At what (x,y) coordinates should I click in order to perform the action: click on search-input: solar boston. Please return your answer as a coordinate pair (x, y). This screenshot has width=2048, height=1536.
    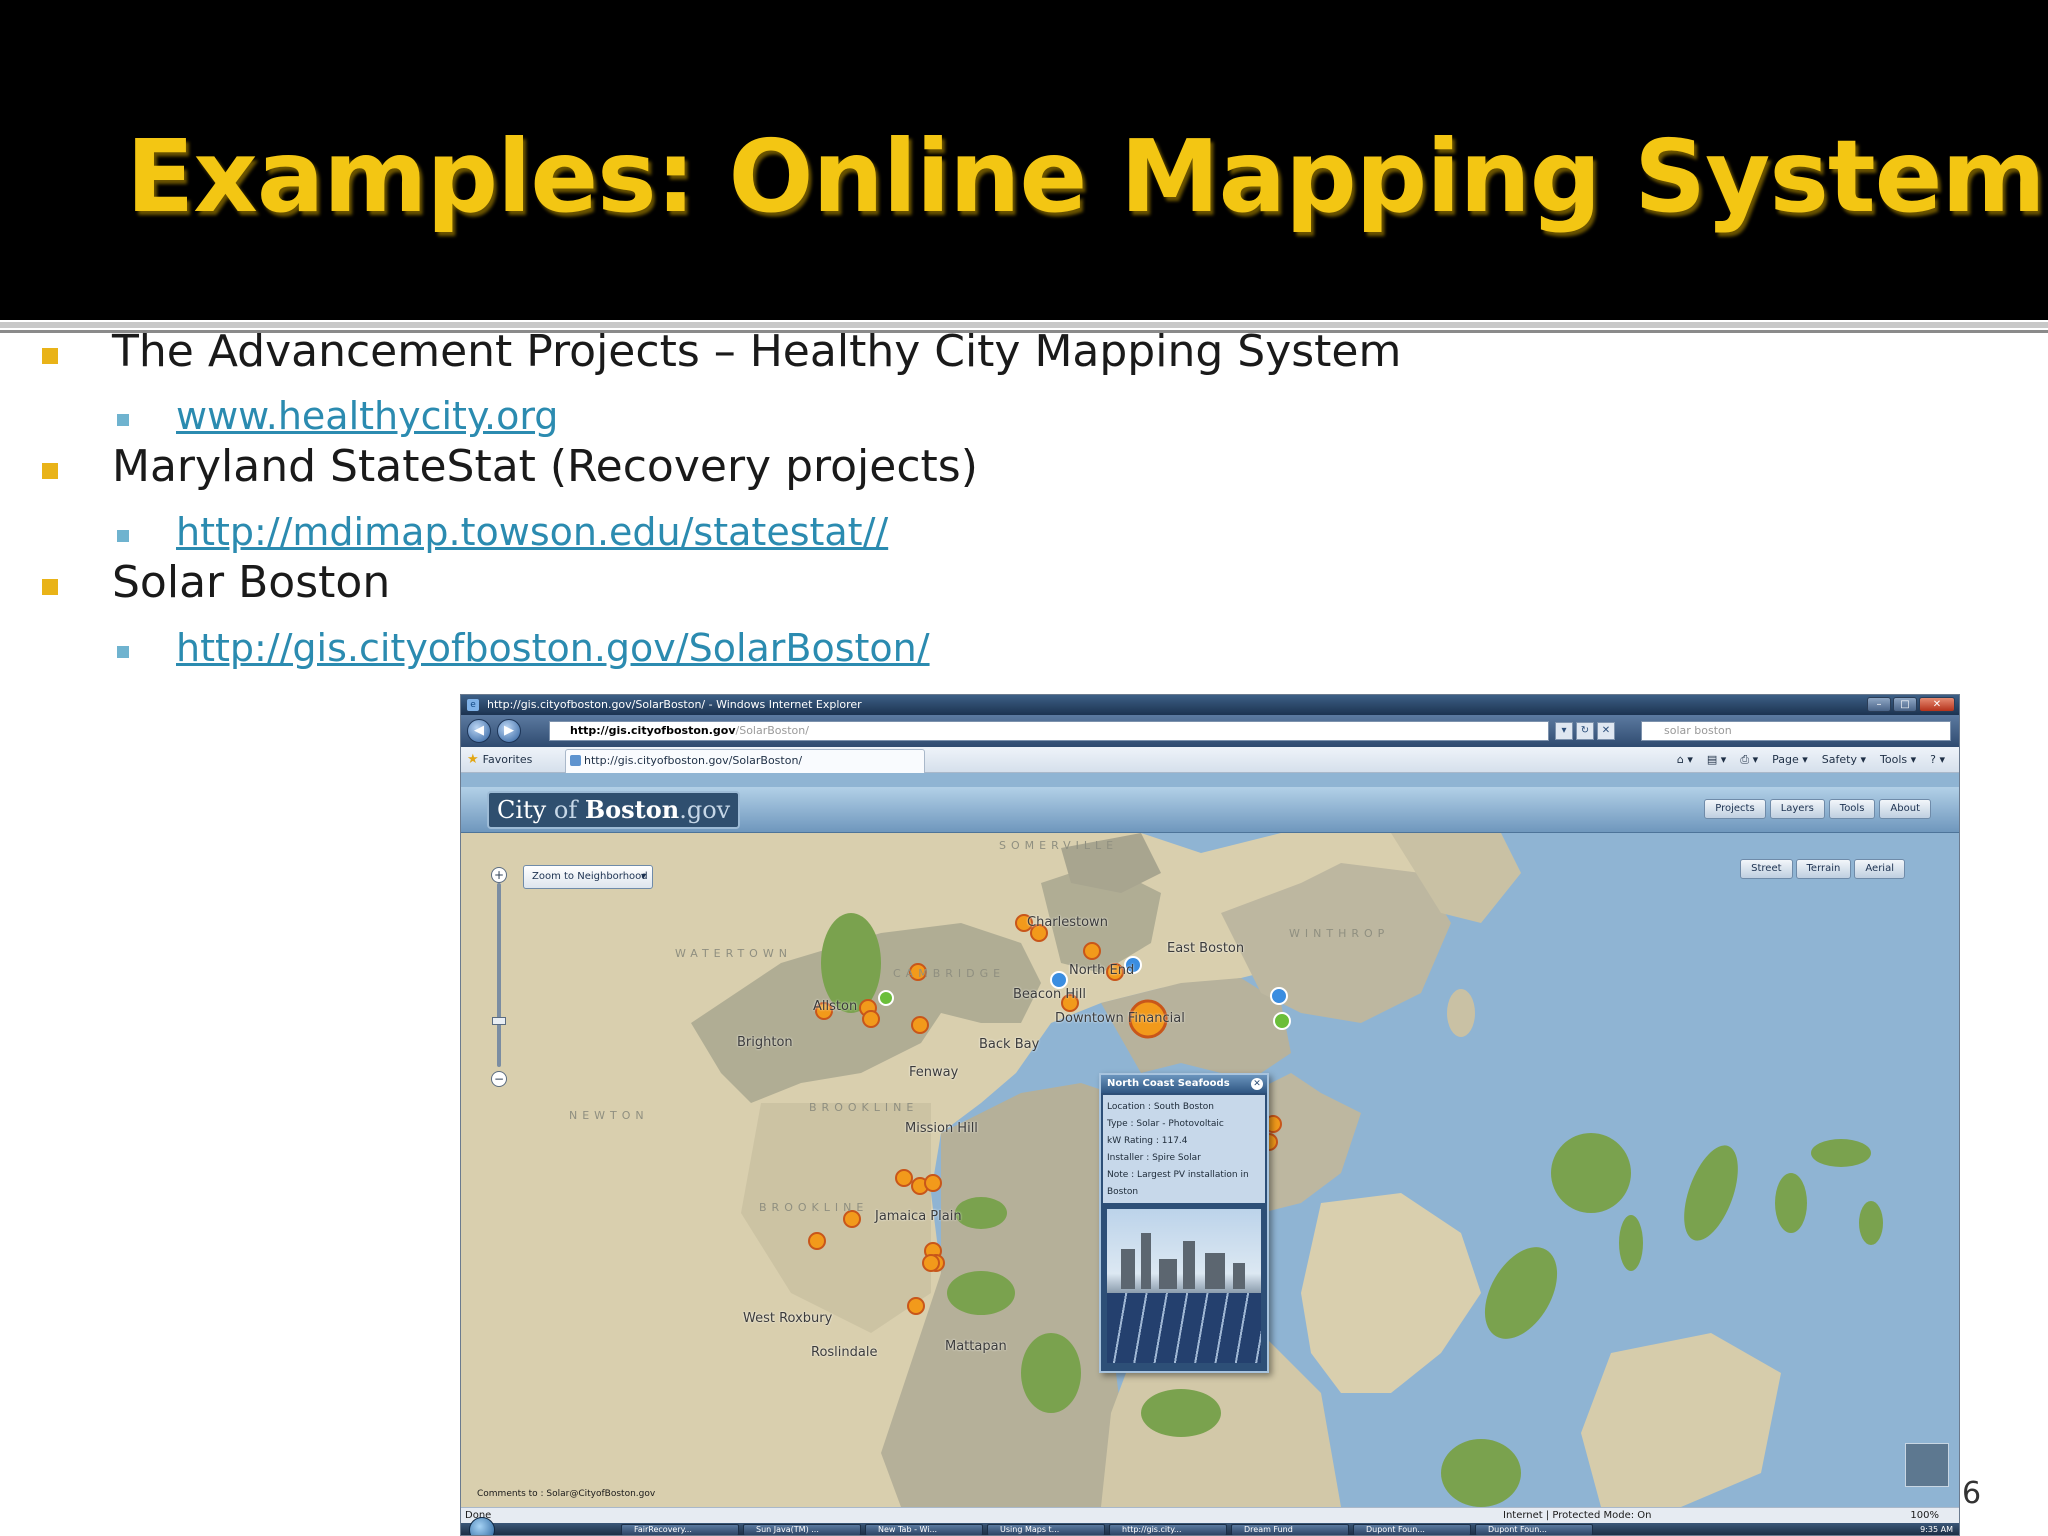
    Looking at the image, I should click on (1796, 731).